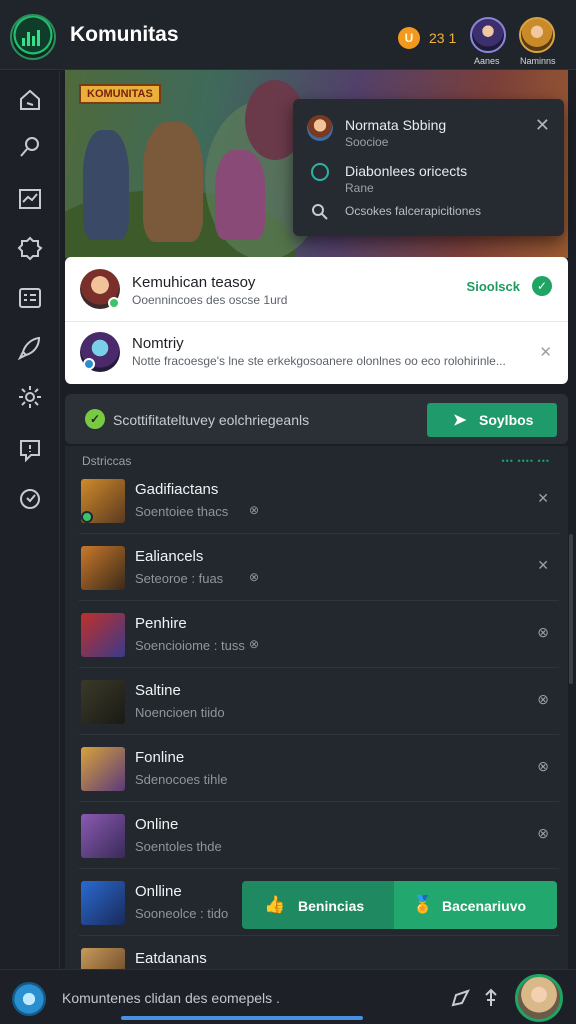 The image size is (576, 1024). I want to click on list-item: Penhire Soencioiome : tuss ⊗ ⊗, so click(319, 635).